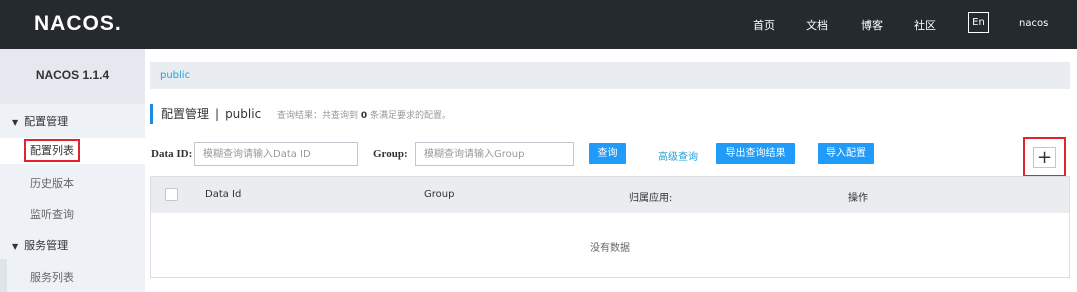 The width and height of the screenshot is (1077, 292). What do you see at coordinates (185, 114) in the screenshot?
I see `page-title-text: 配置管理` at bounding box center [185, 114].